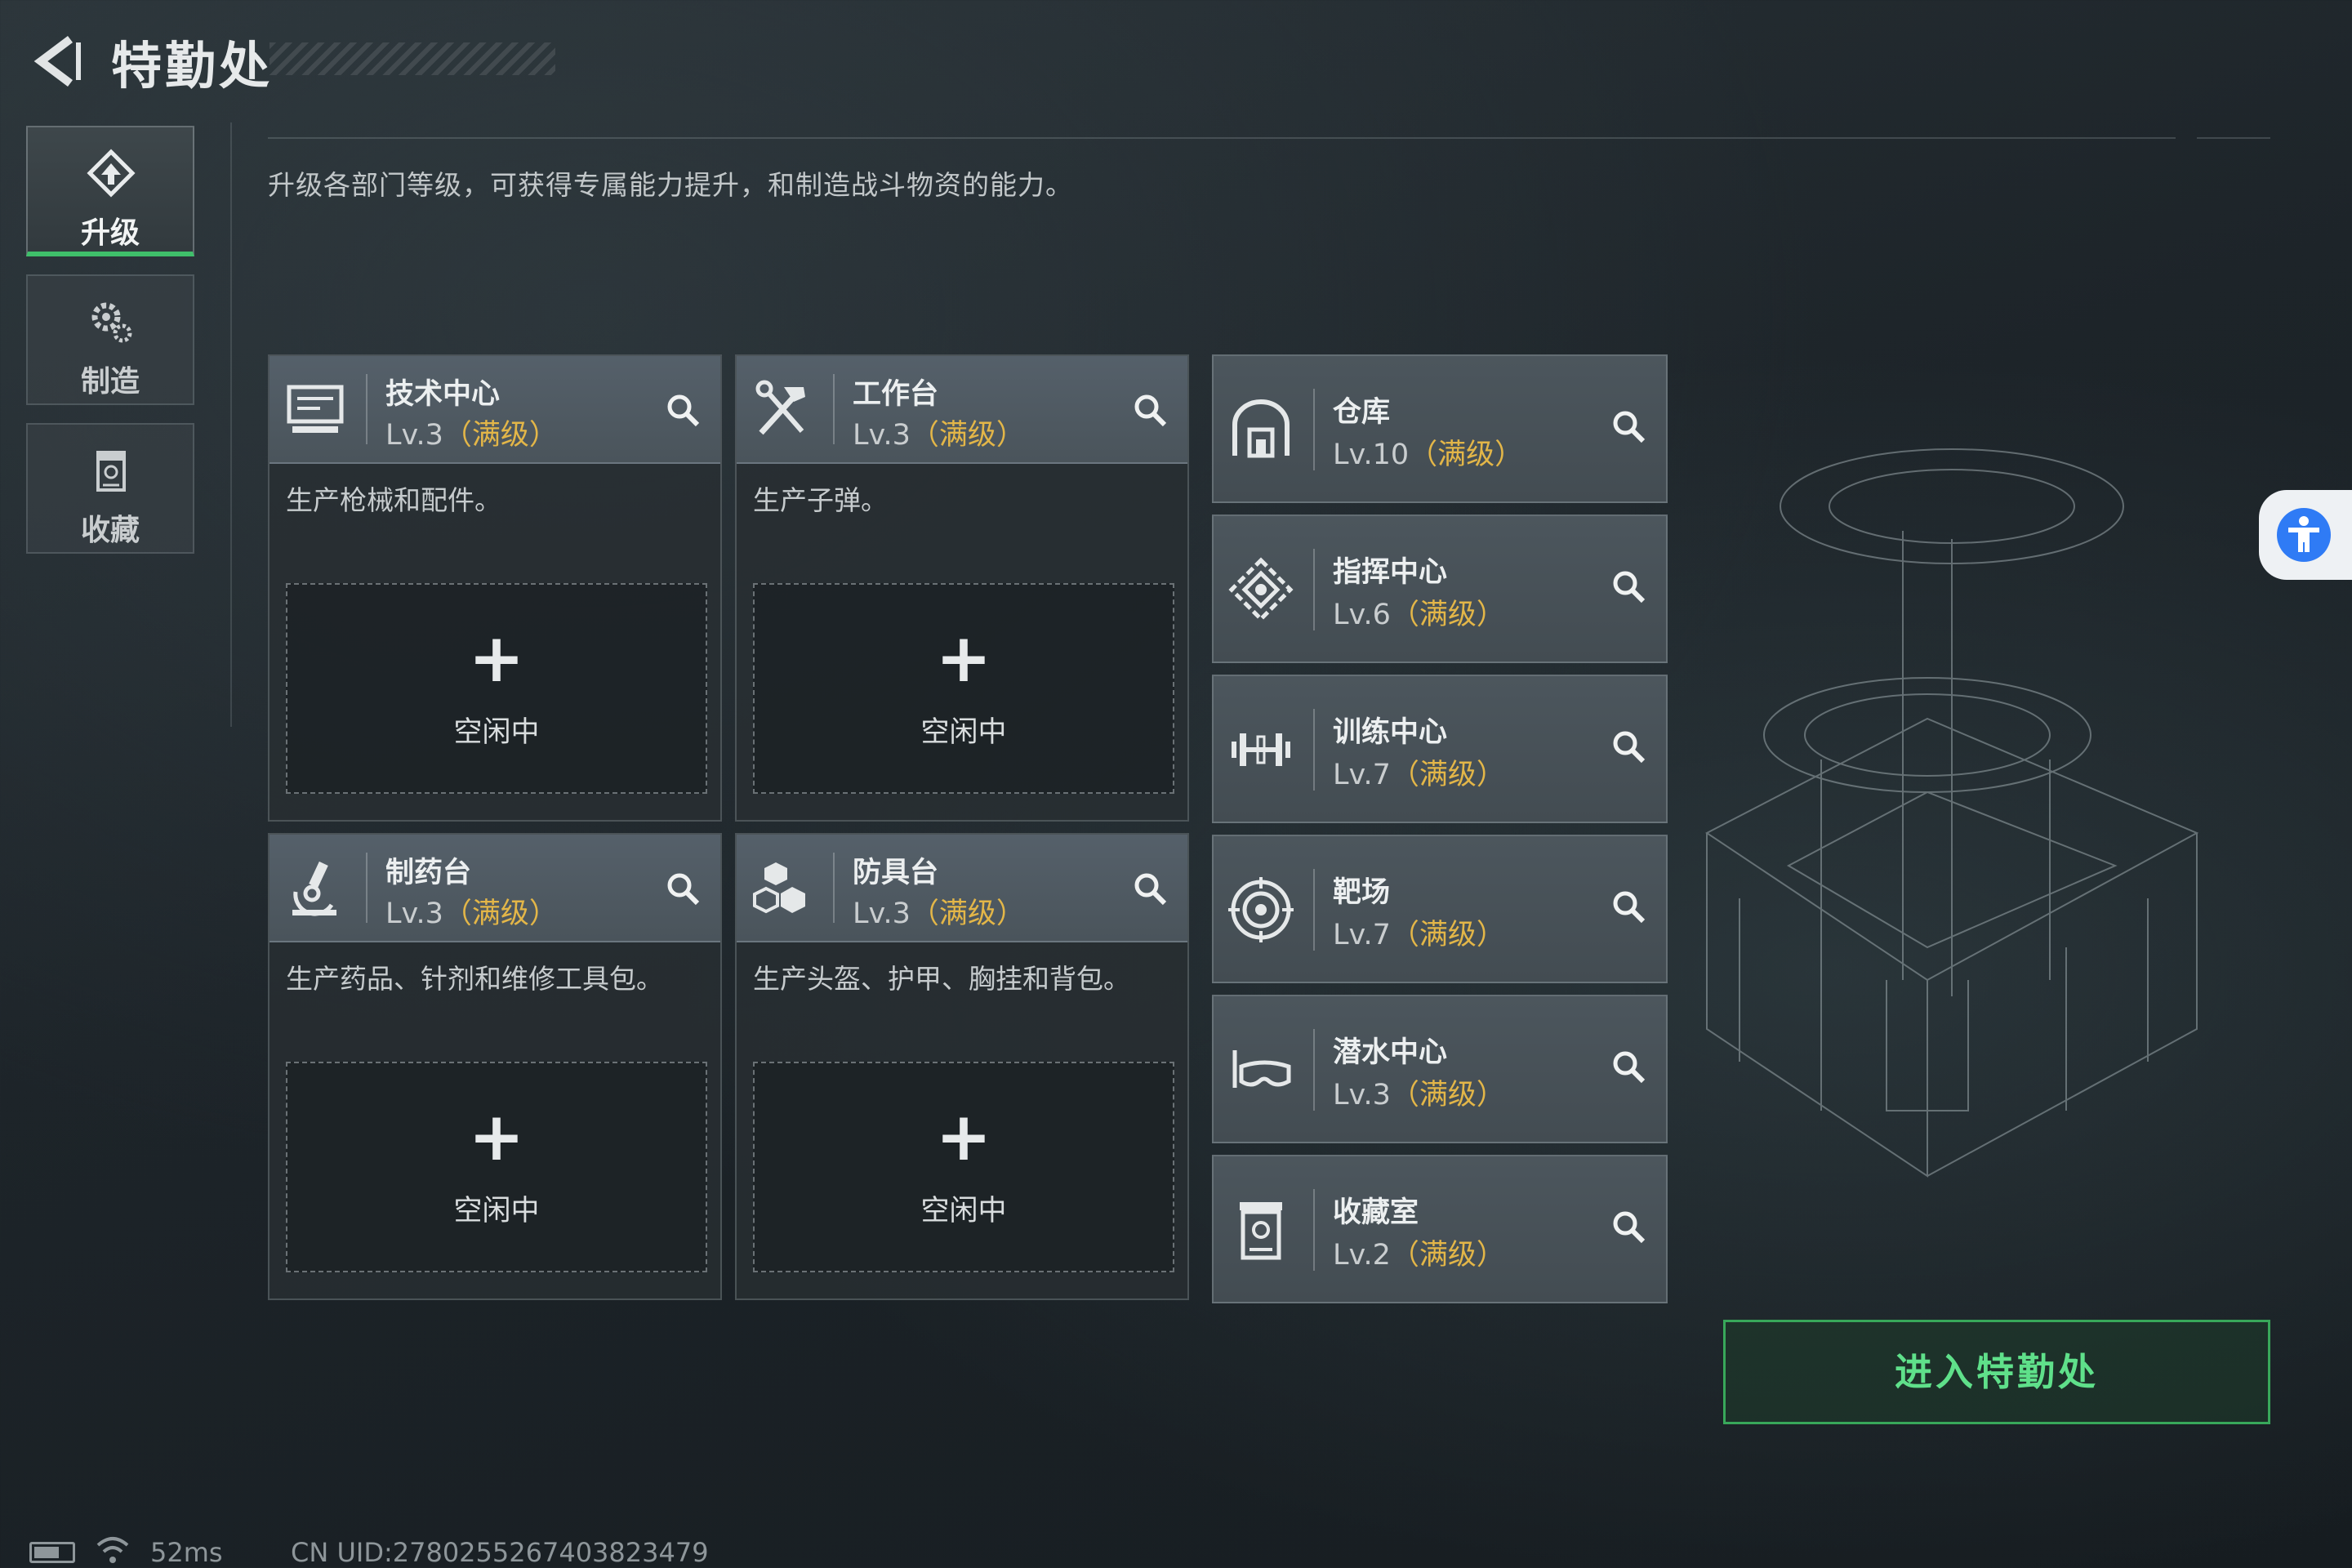 This screenshot has height=1568, width=2352. I want to click on facility-card-warehouse: 仓库 Lv.10（满级）, so click(1440, 428).